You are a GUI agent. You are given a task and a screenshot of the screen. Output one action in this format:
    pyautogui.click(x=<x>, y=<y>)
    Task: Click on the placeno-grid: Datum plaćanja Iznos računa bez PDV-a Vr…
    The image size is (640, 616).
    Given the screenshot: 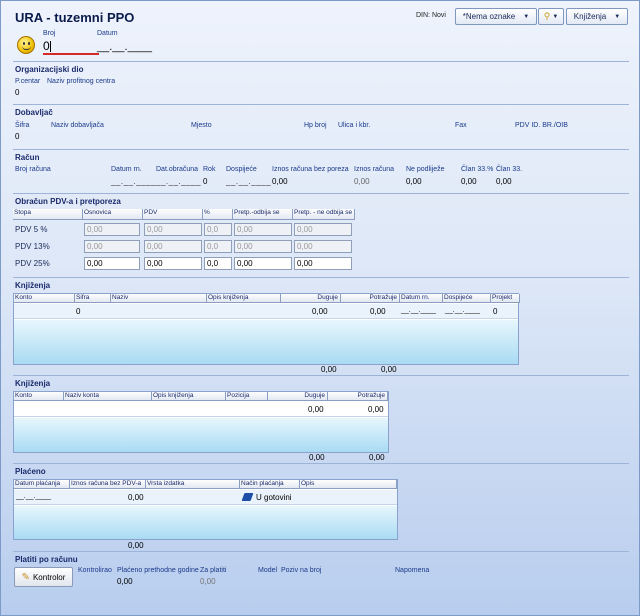 What is the action you would take?
    pyautogui.click(x=205, y=509)
    